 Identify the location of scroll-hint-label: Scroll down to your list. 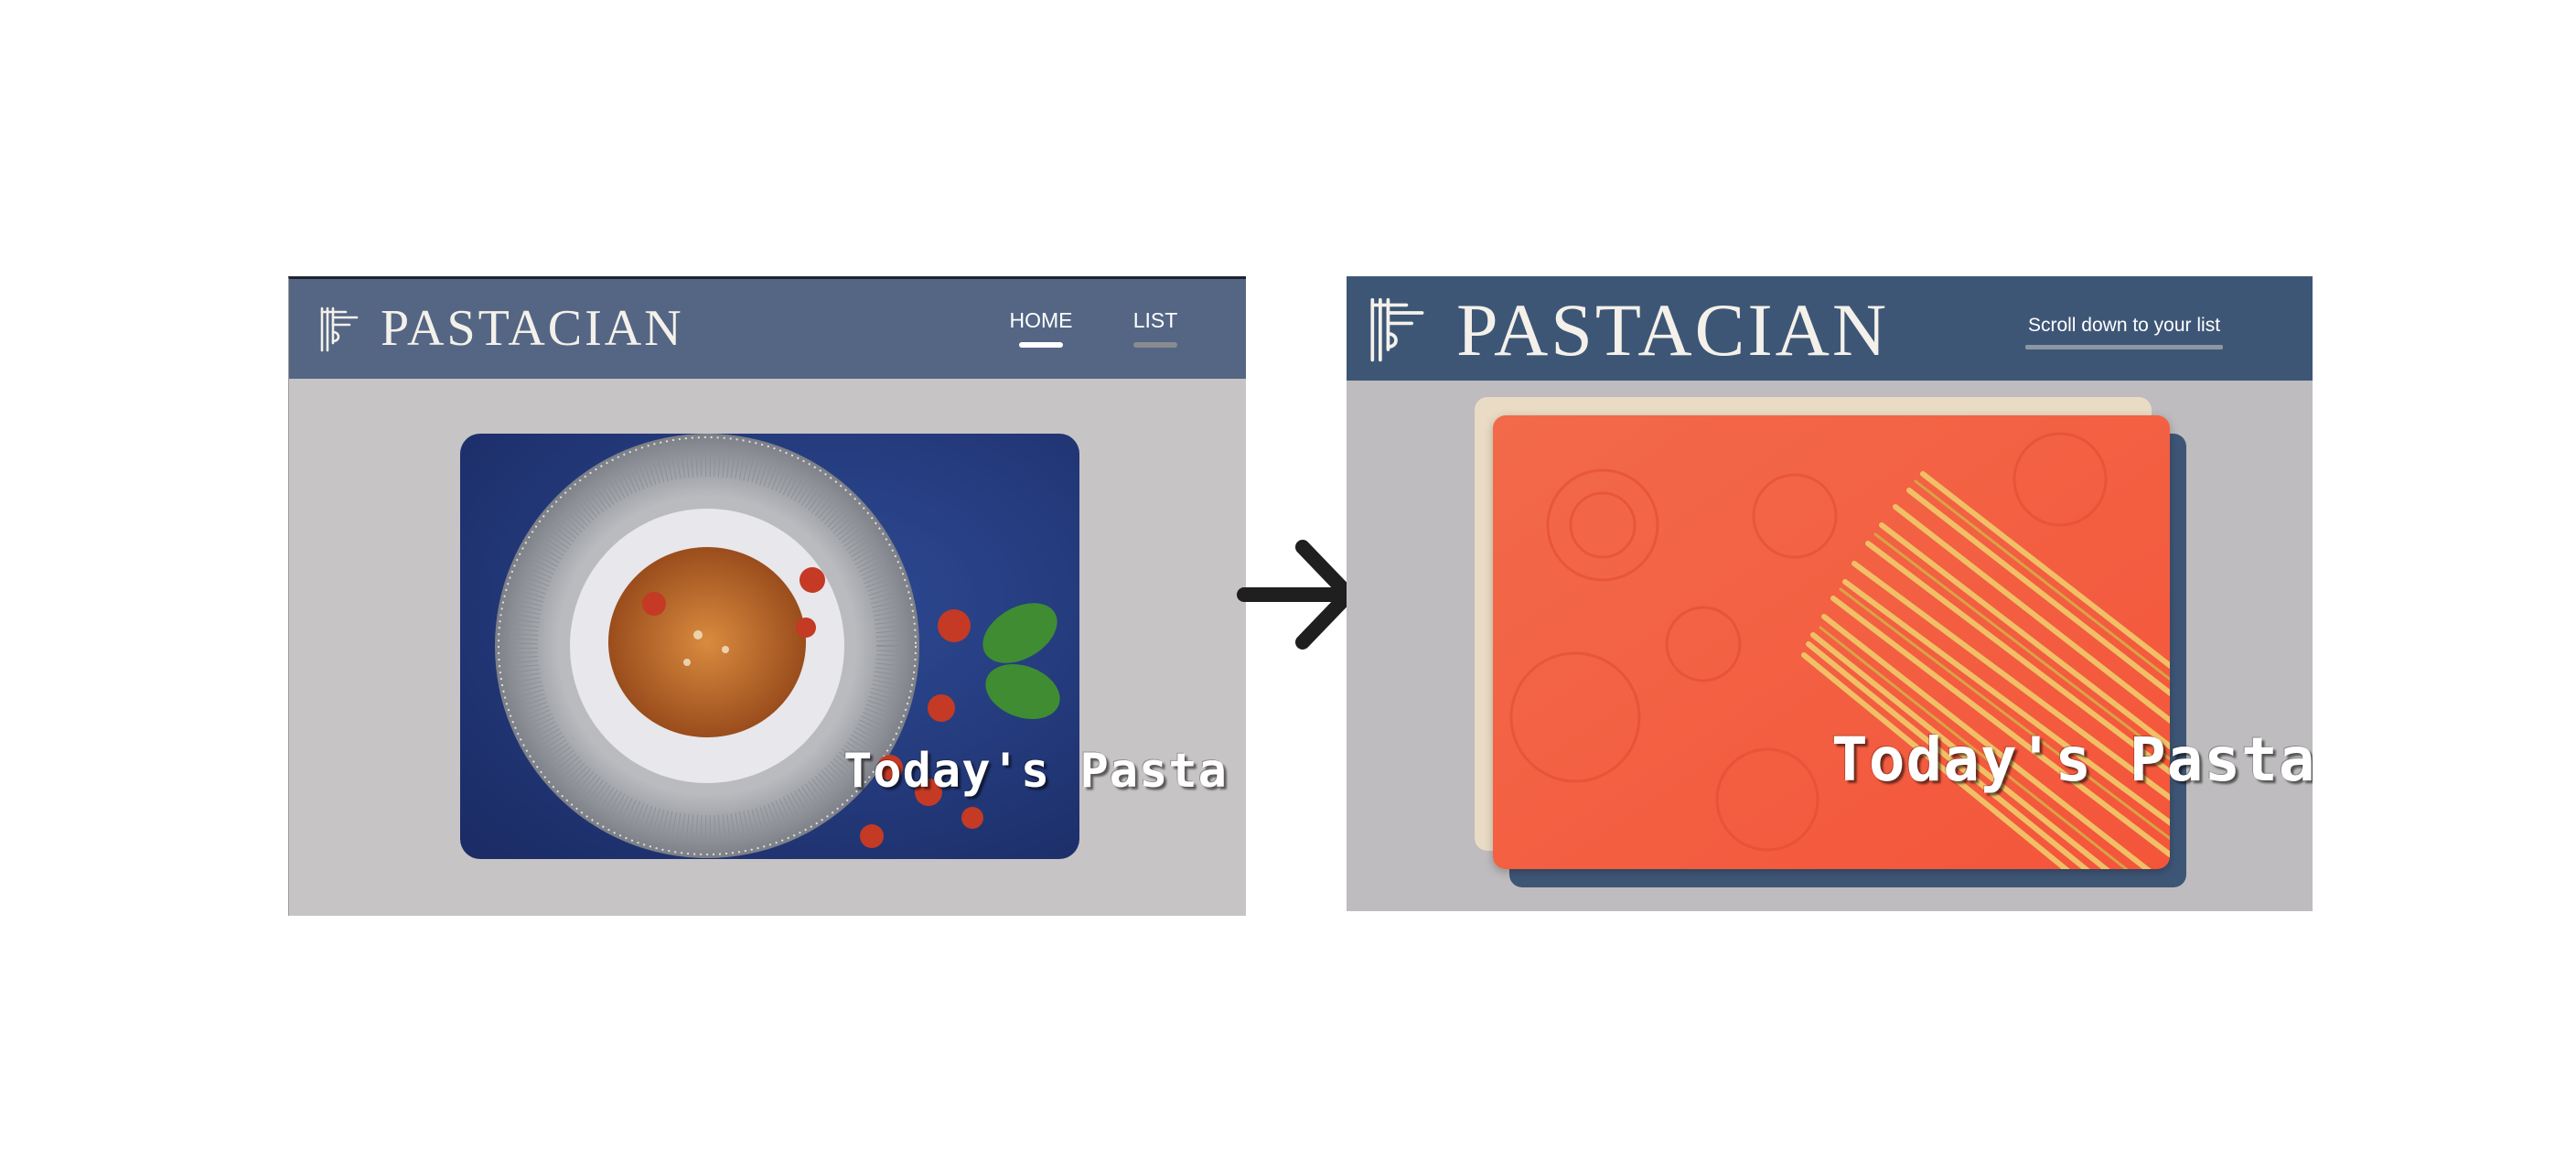
(2124, 325).